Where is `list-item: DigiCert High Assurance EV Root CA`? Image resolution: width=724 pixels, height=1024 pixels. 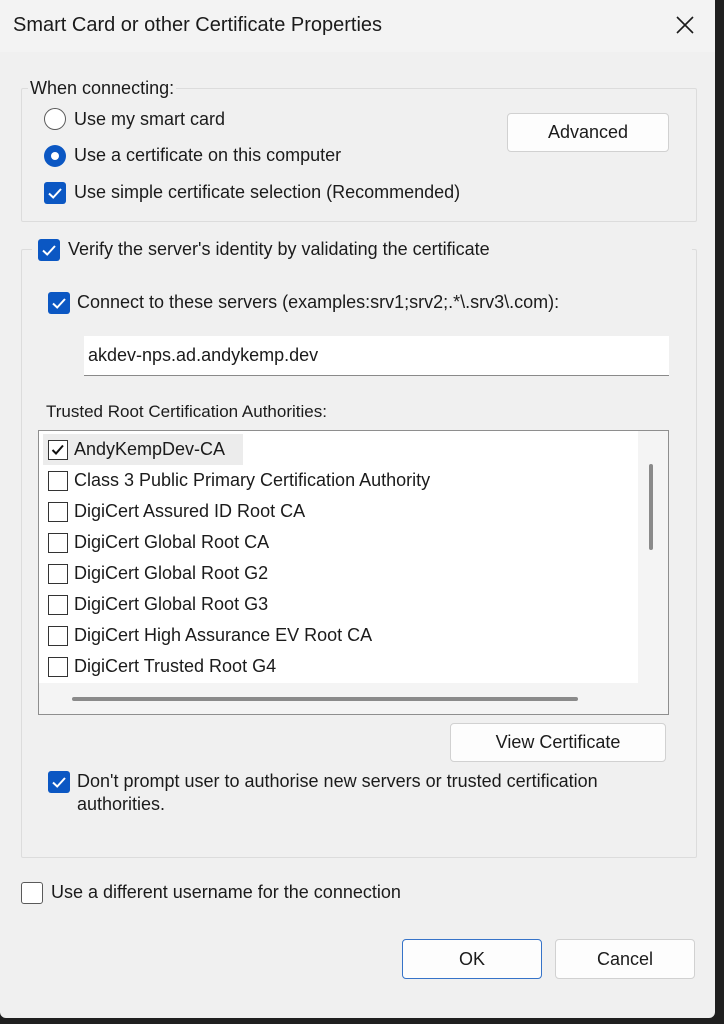
list-item: DigiCert High Assurance EV Root CA is located at coordinates (337, 636).